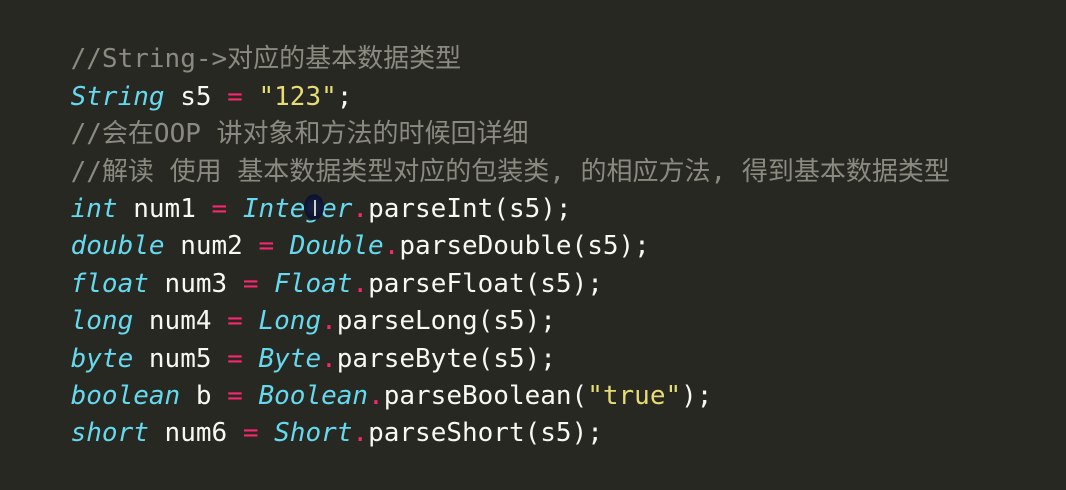 This screenshot has height=490, width=1066. Describe the element at coordinates (470, 208) in the screenshot. I see `method-call: parseInt(s5);` at that location.